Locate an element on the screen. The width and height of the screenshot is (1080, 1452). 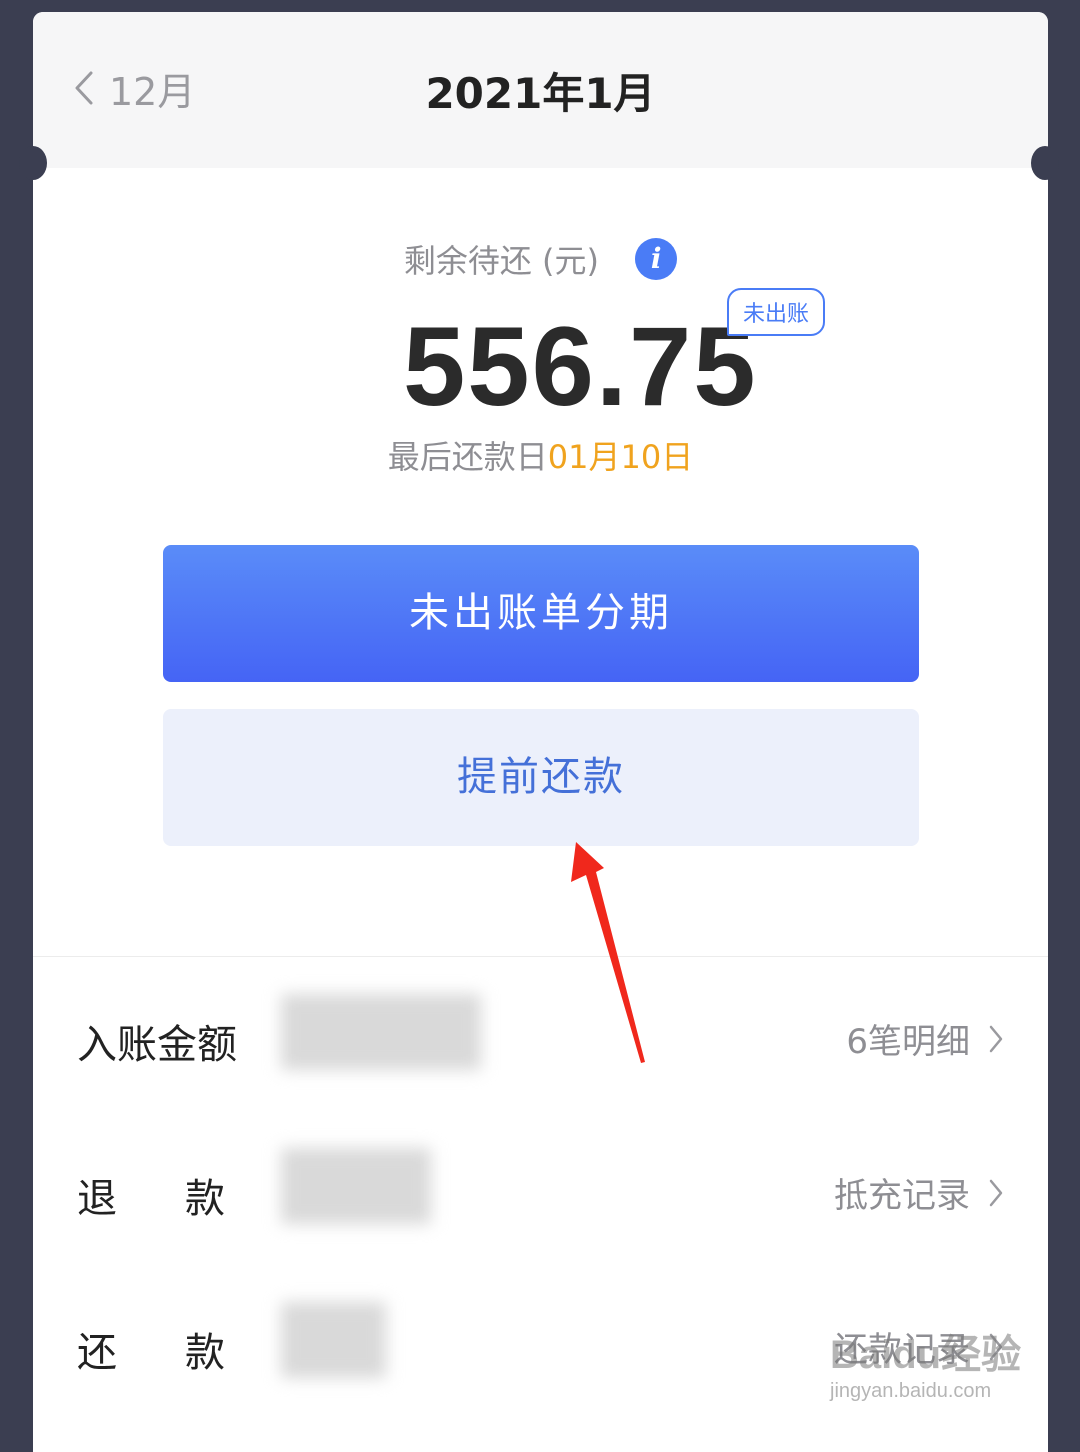
watermark: Baidu经验 jingyan.baidu.com is located at coordinates (925, 1362).